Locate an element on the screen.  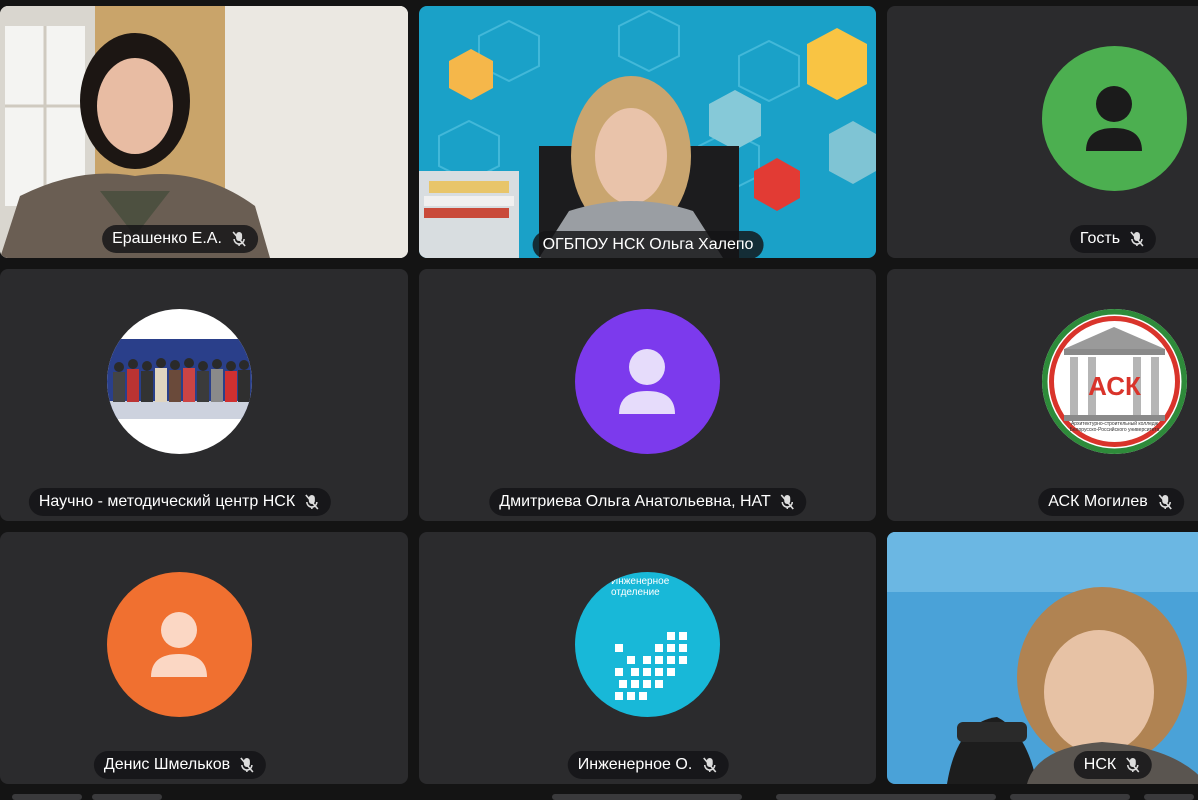
participant-name-label: Инженерное О. is located at coordinates (648, 765).